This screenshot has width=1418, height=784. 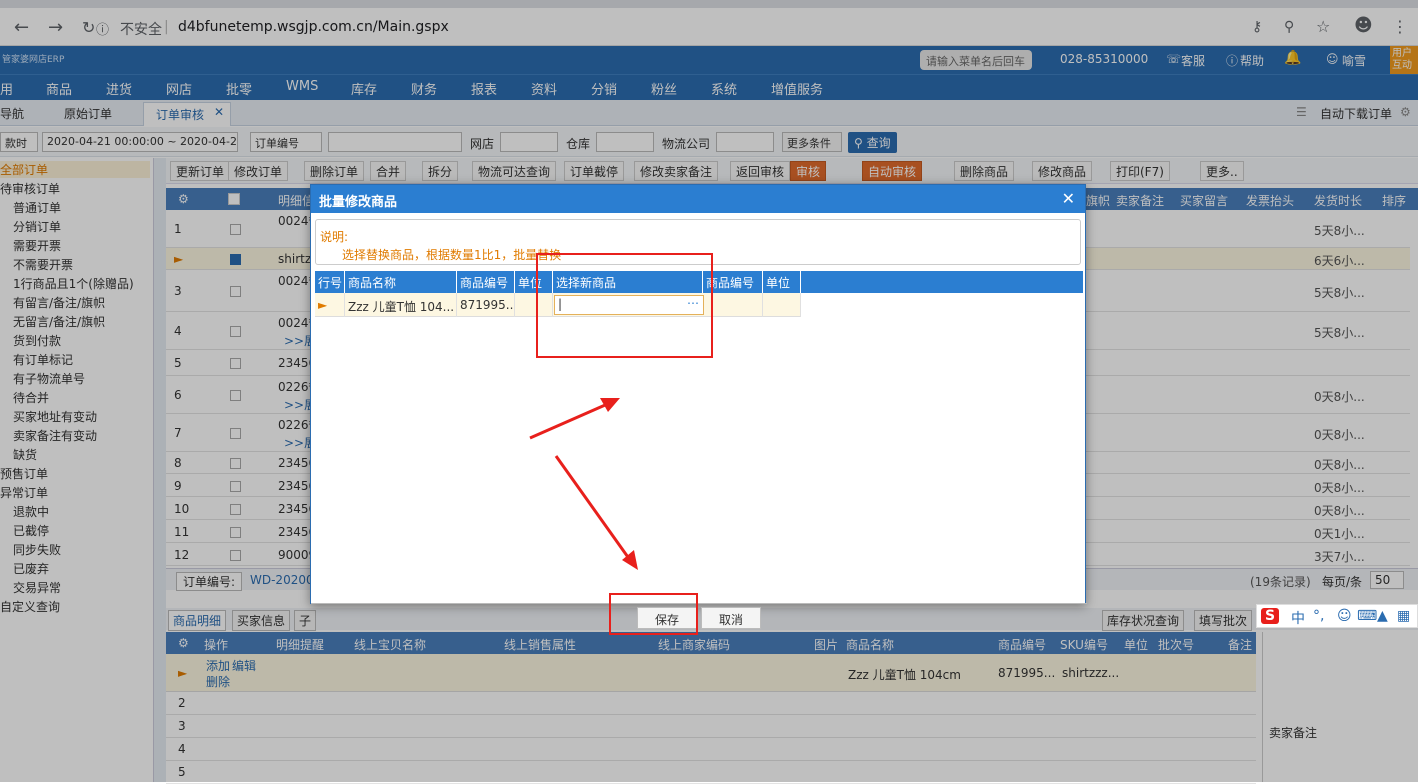 I want to click on skin-icon: ▲, so click(x=1382, y=616).